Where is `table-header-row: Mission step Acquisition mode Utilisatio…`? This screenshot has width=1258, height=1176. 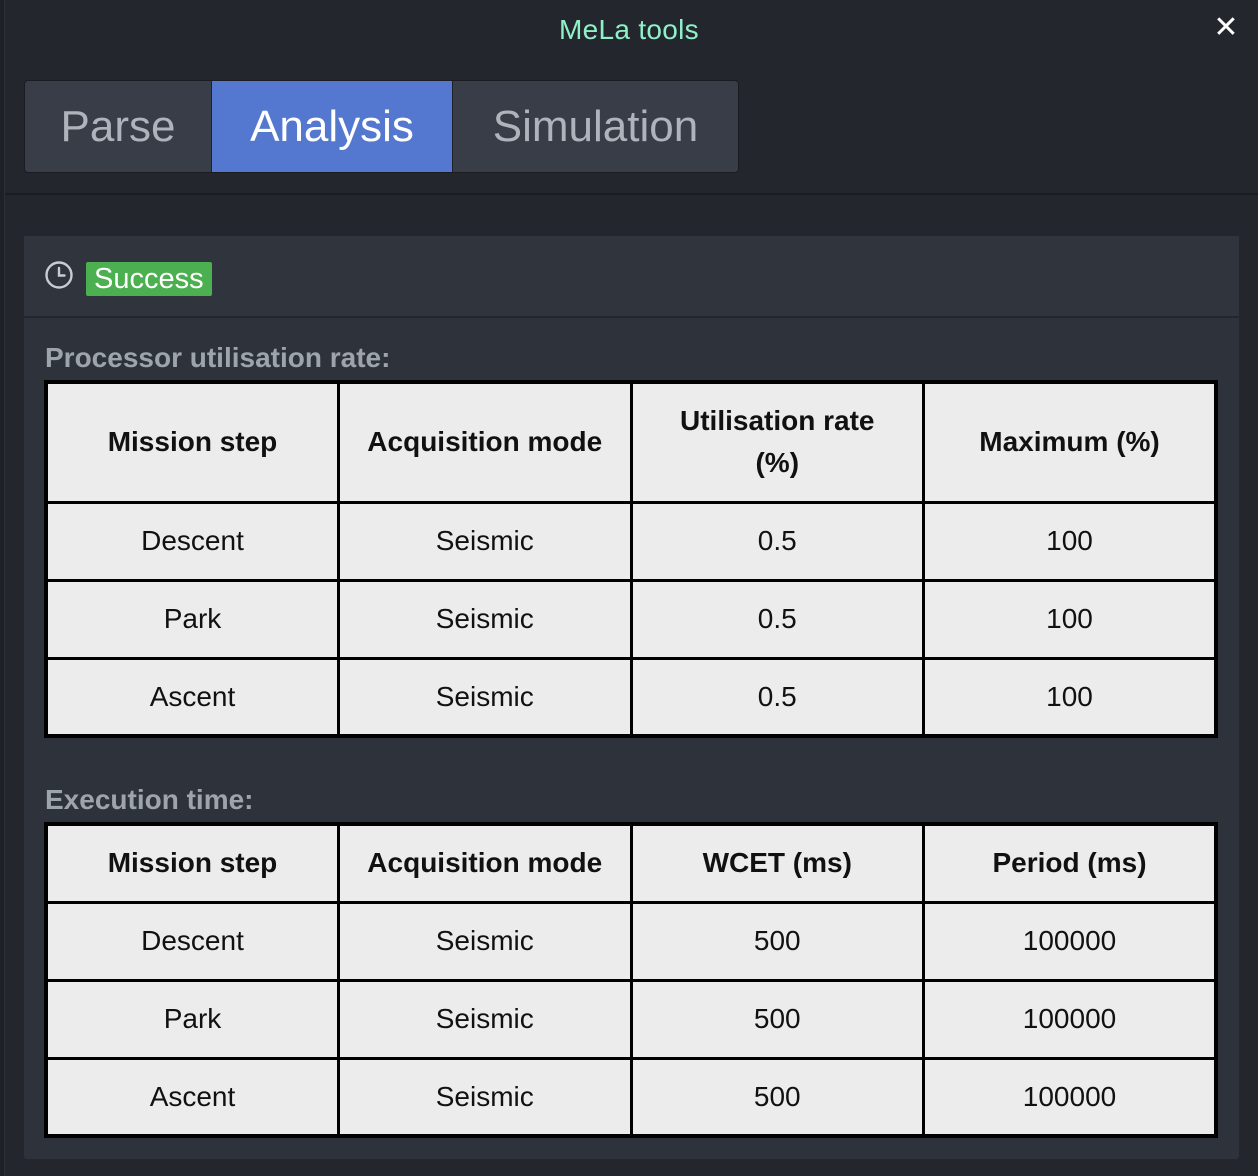 table-header-row: Mission step Acquisition mode Utilisatio… is located at coordinates (631, 442).